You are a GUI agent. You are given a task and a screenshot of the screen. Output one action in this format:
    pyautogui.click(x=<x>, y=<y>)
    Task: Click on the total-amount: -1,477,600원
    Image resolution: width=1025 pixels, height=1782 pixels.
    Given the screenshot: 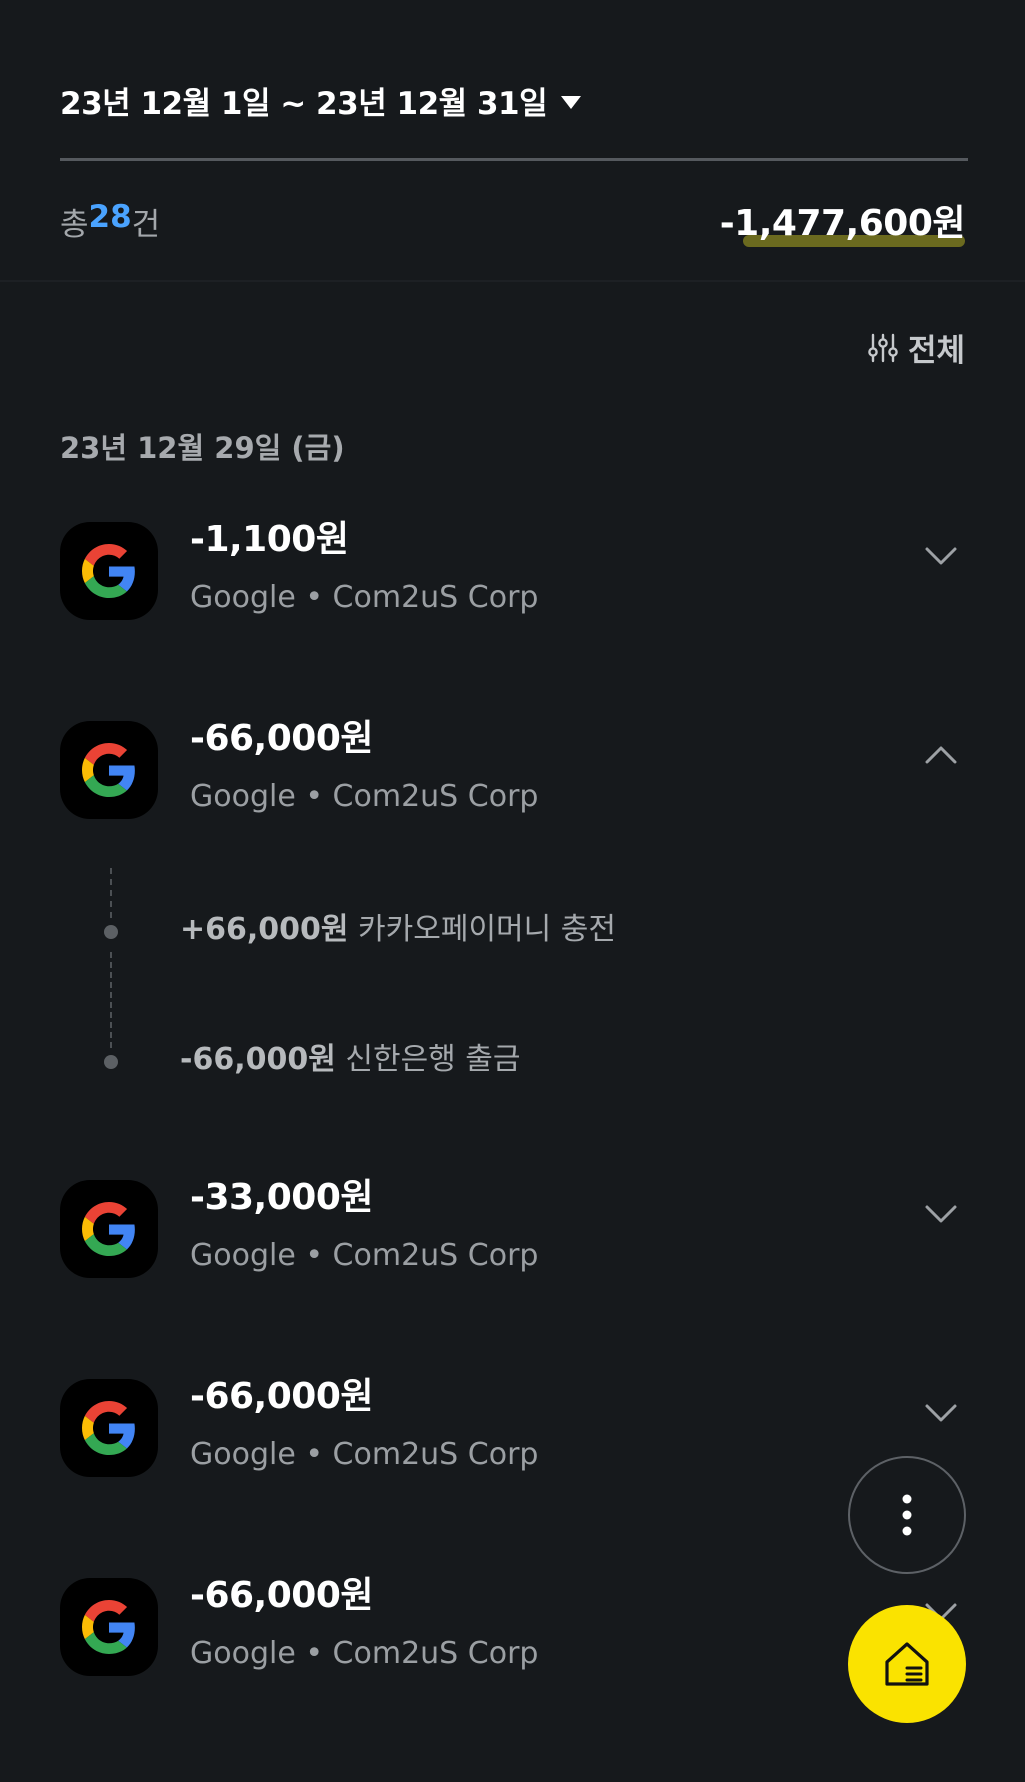 What is the action you would take?
    pyautogui.click(x=842, y=223)
    